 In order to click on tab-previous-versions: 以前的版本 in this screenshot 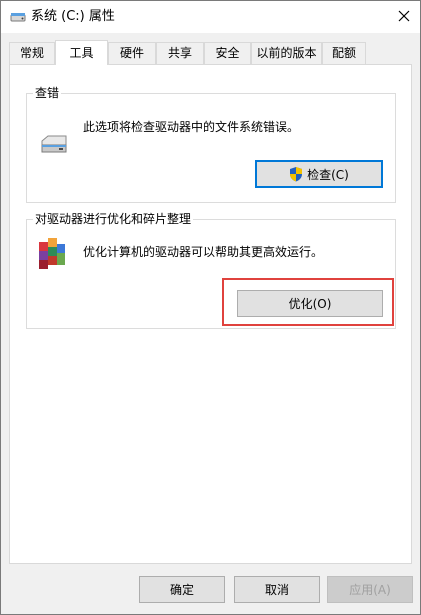, I will do `click(286, 53)`.